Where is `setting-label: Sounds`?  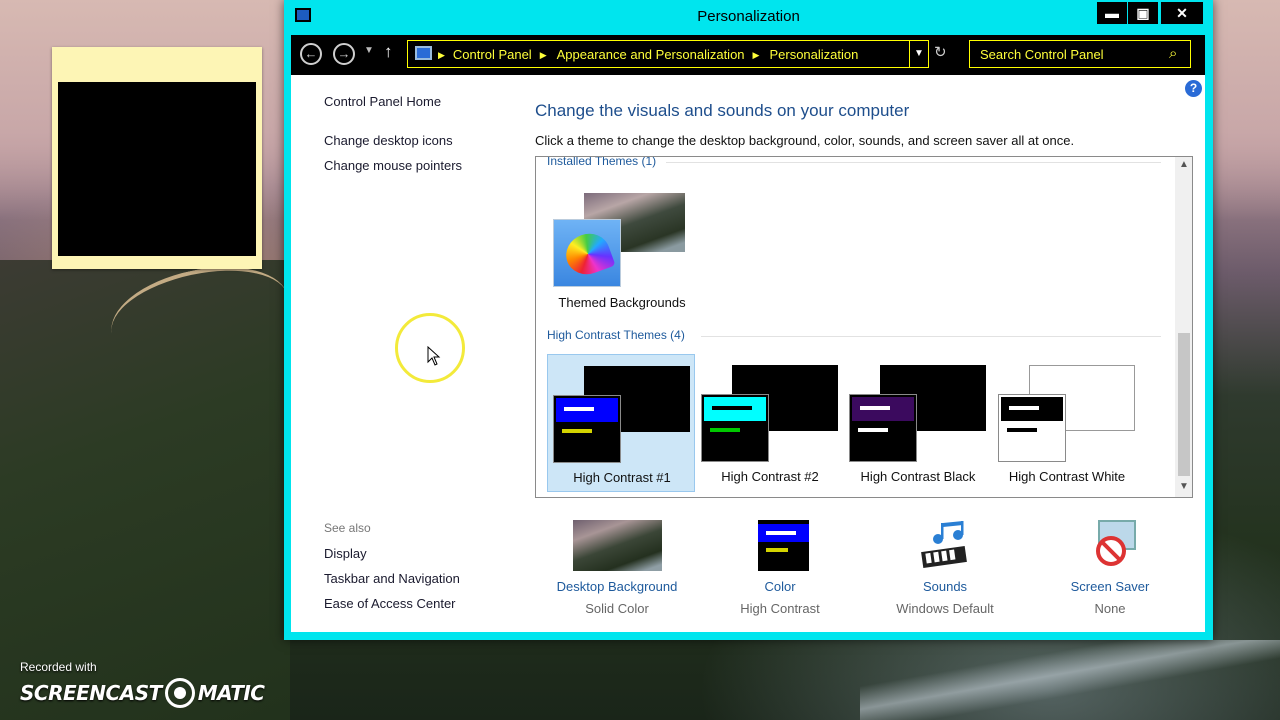 setting-label: Sounds is located at coordinates (945, 586).